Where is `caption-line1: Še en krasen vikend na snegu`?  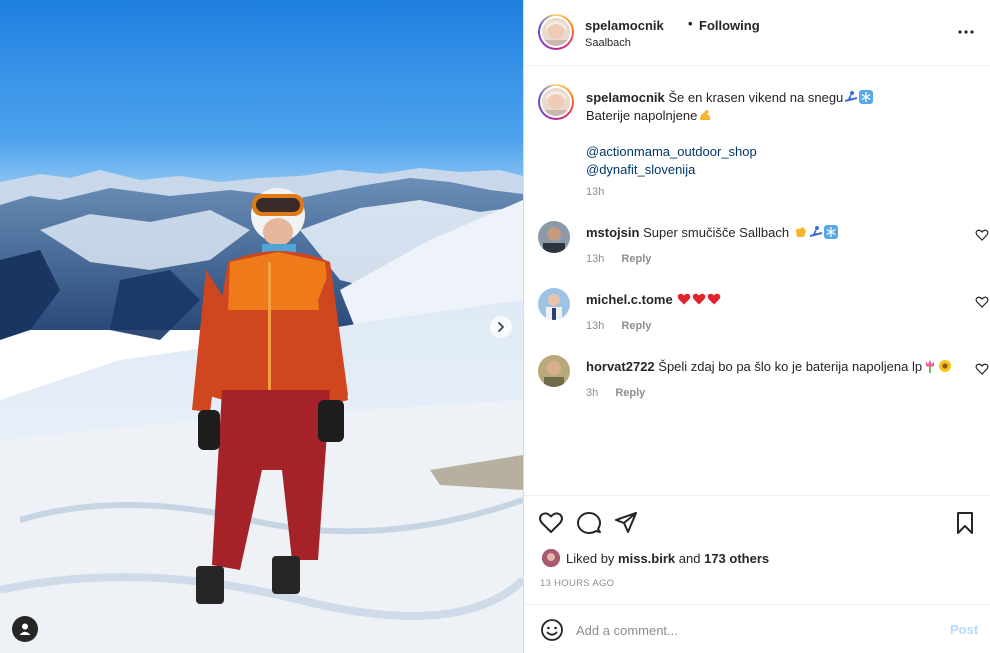 caption-line1: Še en krasen vikend na snegu is located at coordinates (756, 97).